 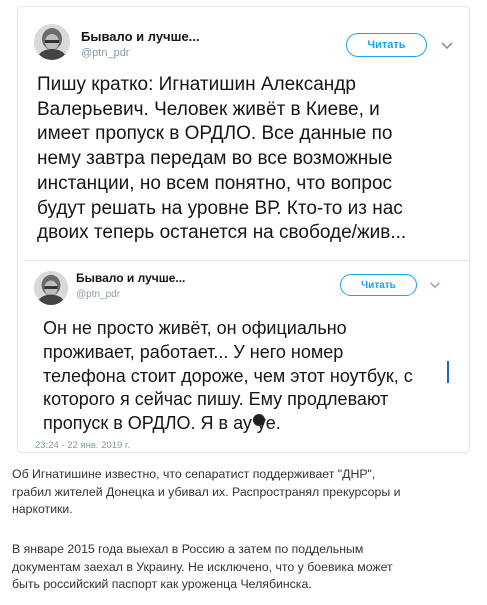 I want to click on mouse-pointer-icon, so click(x=259, y=420).